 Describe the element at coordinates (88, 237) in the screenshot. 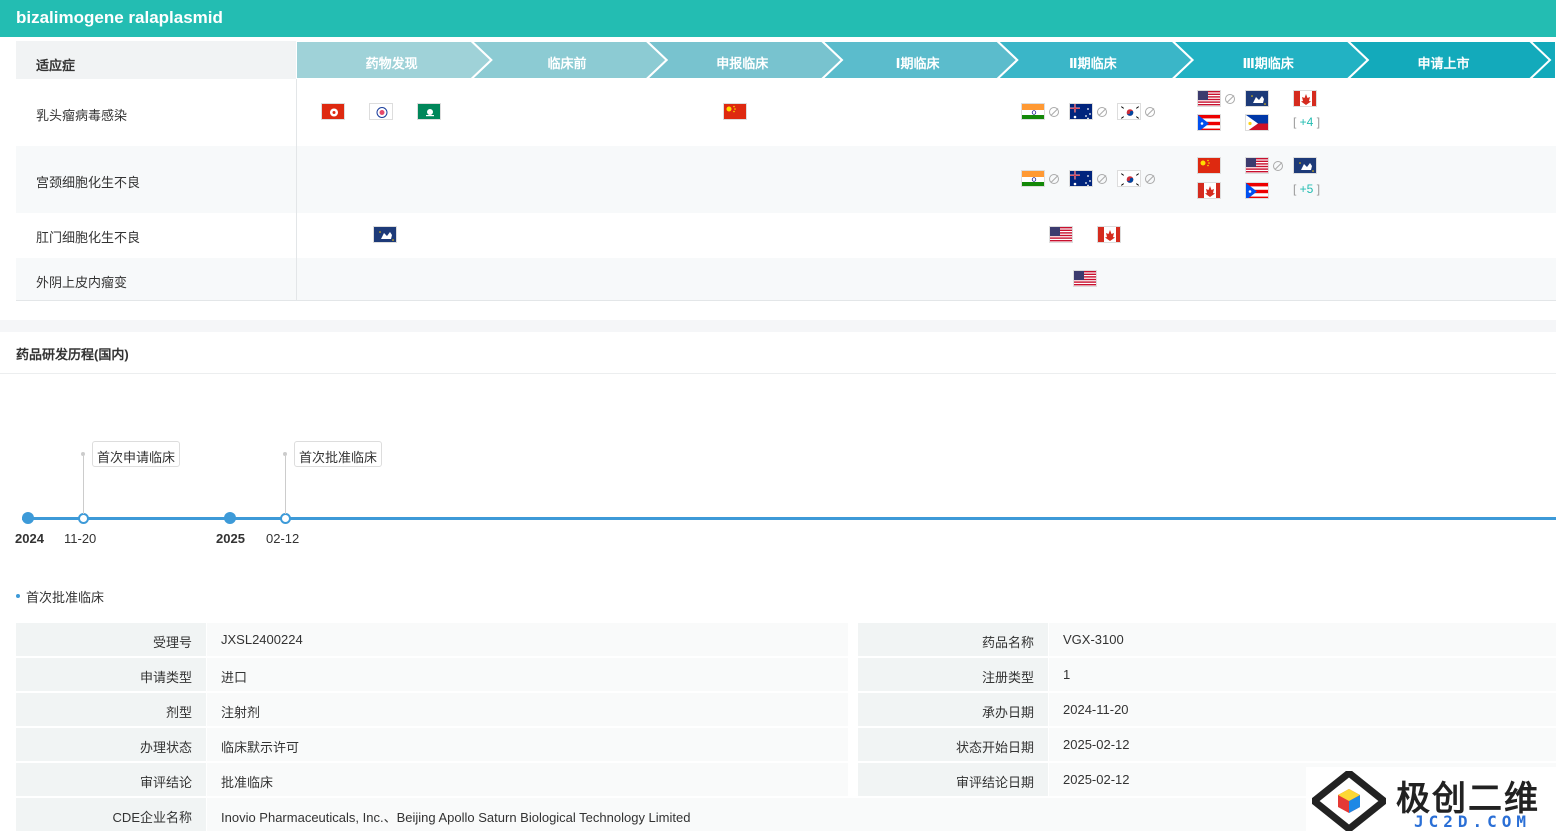

I see `indication-label: 肛门细胞化生不良` at that location.